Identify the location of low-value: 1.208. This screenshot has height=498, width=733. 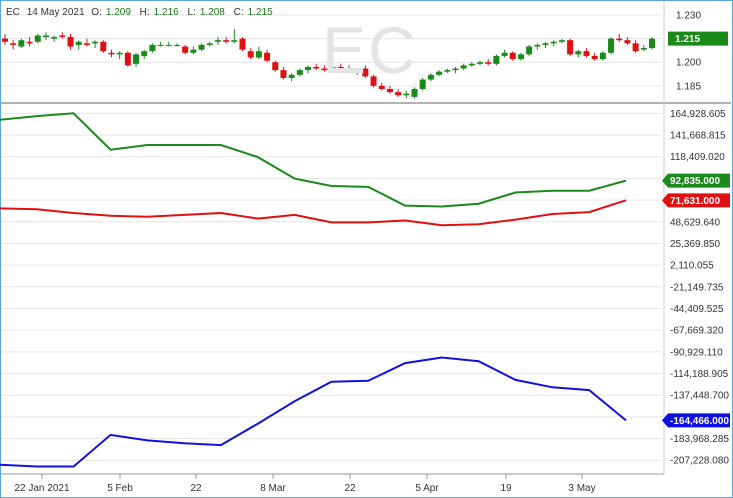
(212, 12).